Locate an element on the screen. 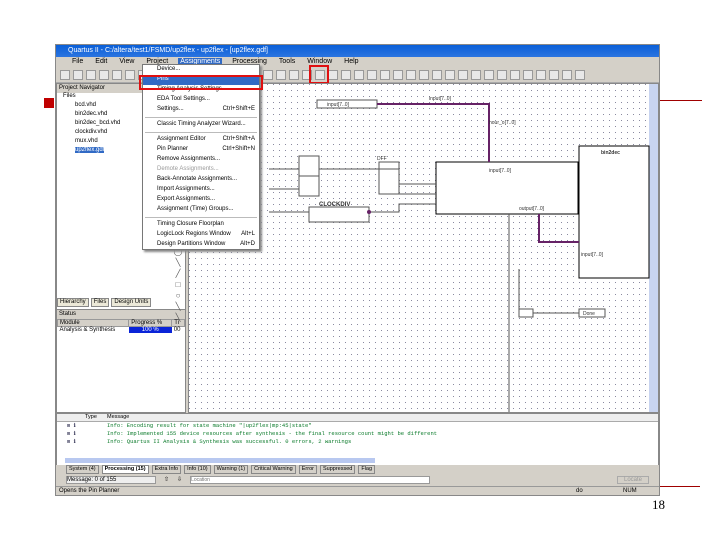  tab-hierarchy: Hierarchy is located at coordinates (73, 302).